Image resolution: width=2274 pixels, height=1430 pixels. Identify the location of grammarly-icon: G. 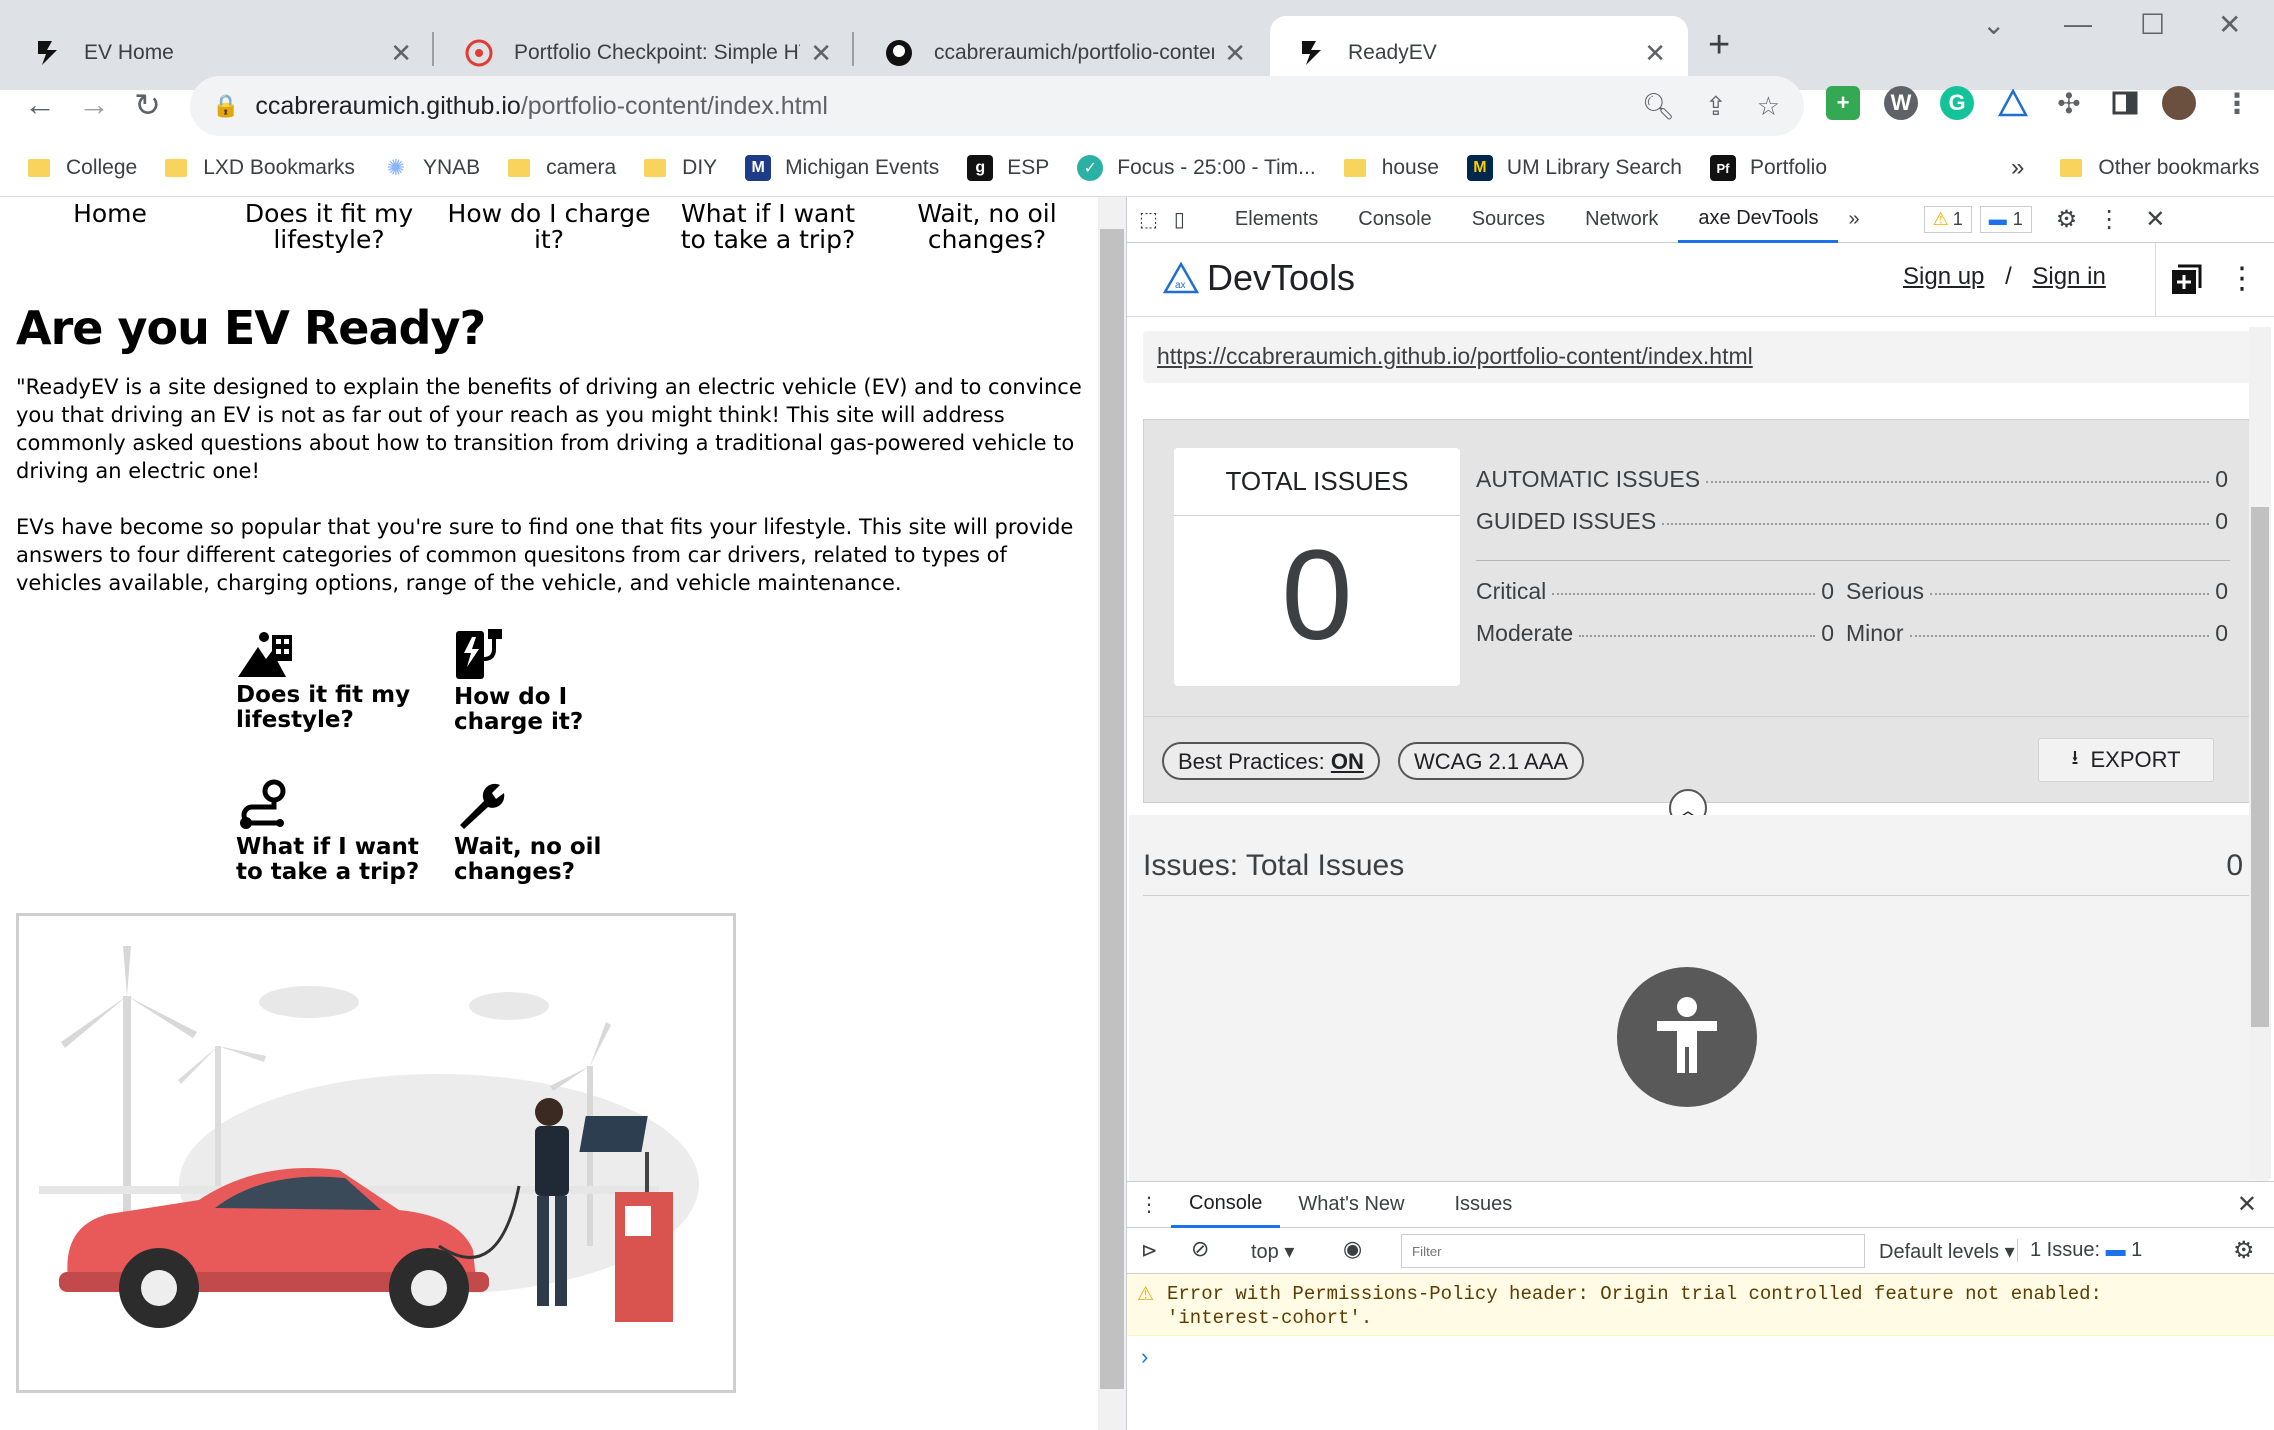
(1957, 103).